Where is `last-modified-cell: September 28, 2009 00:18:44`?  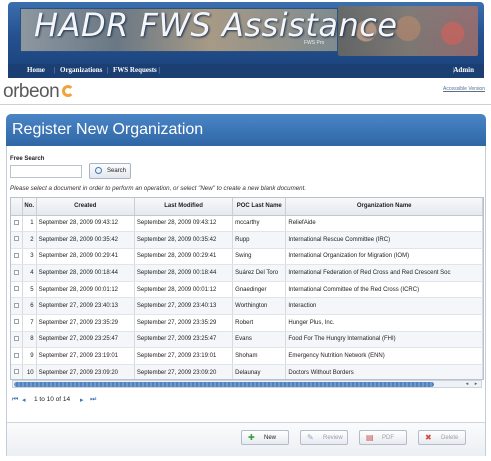
last-modified-cell: September 28, 2009 00:18:44 is located at coordinates (184, 273).